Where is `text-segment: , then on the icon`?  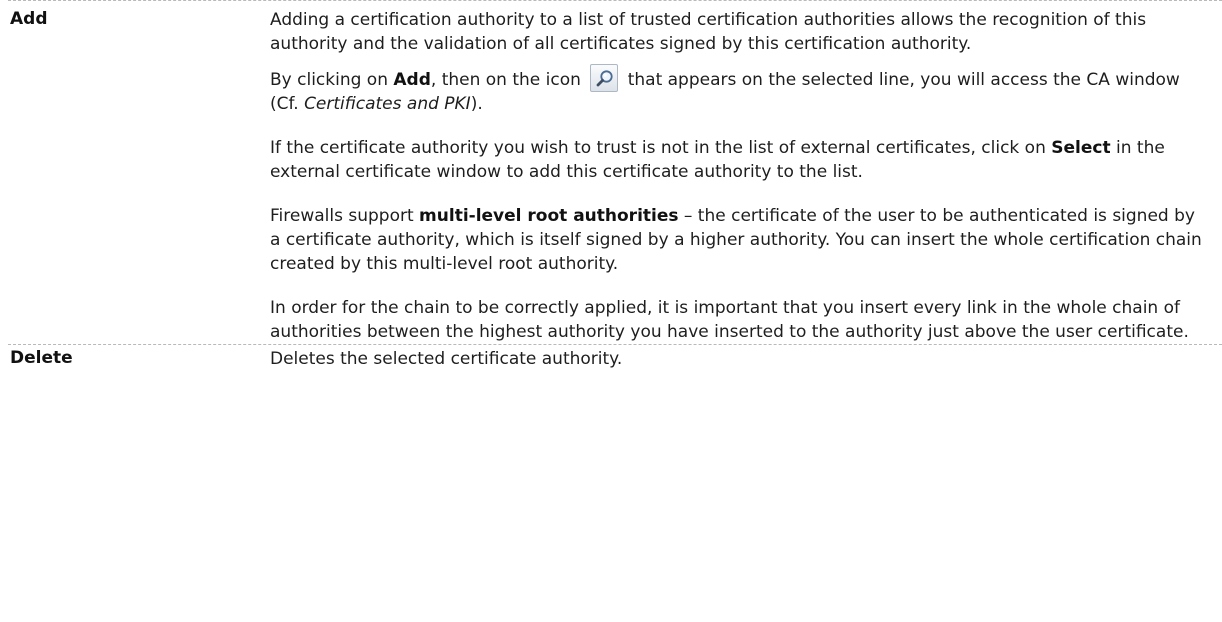
text-segment: , then on the icon is located at coordinates (508, 80).